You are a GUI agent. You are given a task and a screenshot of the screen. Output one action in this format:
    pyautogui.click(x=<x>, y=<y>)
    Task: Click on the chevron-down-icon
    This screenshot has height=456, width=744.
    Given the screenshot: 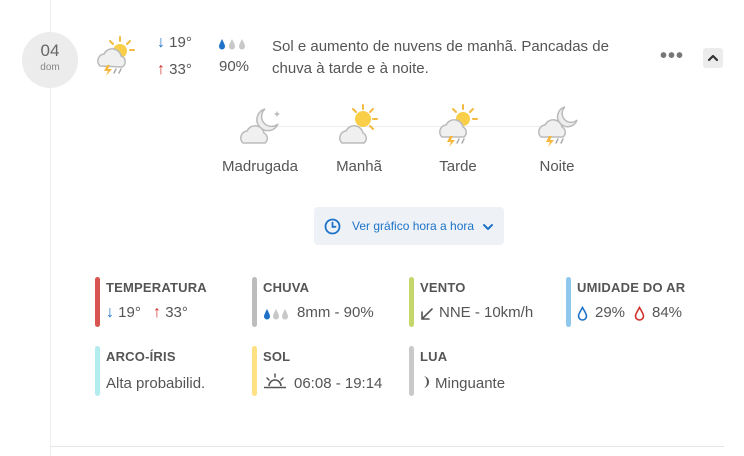 What is the action you would take?
    pyautogui.click(x=488, y=227)
    